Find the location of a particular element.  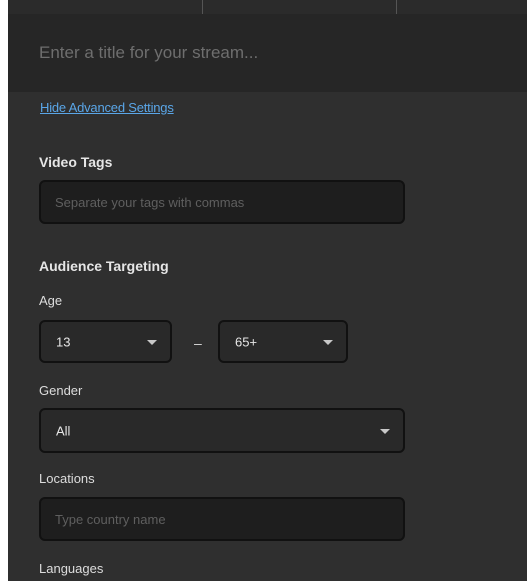

gender-select: All is located at coordinates (222, 430).